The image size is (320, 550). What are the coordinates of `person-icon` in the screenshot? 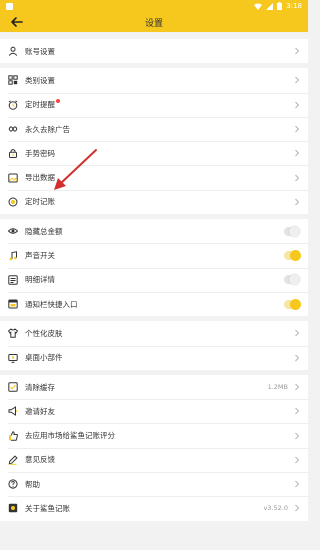 It's located at (13, 51).